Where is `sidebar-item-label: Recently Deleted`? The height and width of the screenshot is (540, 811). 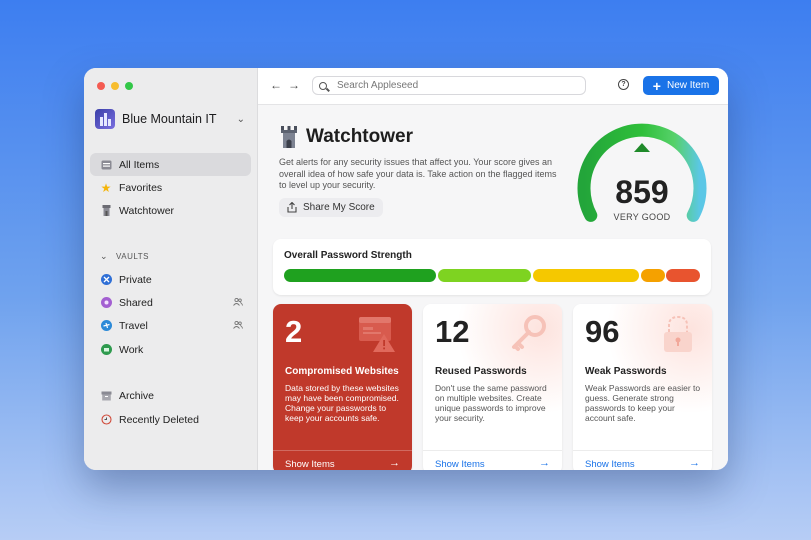
sidebar-item-label: Recently Deleted is located at coordinates (159, 419).